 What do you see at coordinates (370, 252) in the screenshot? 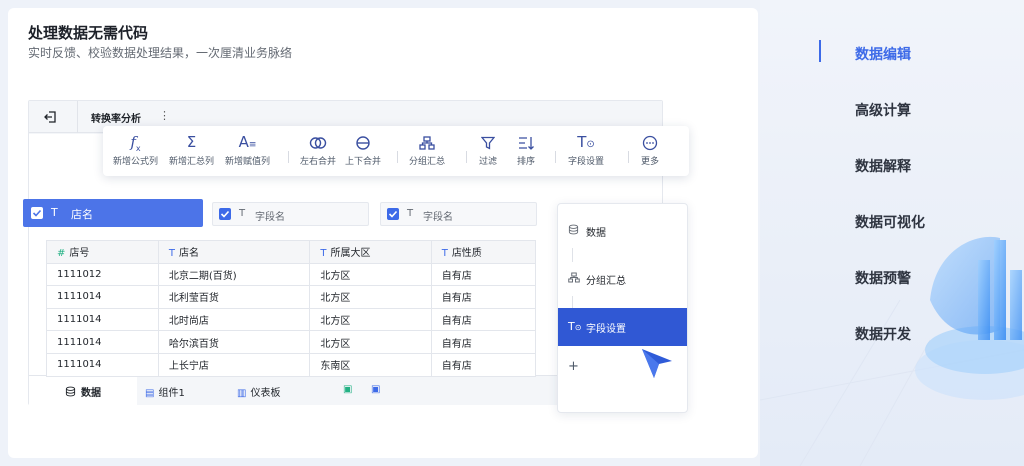
I see `column-header: T 所属大区` at bounding box center [370, 252].